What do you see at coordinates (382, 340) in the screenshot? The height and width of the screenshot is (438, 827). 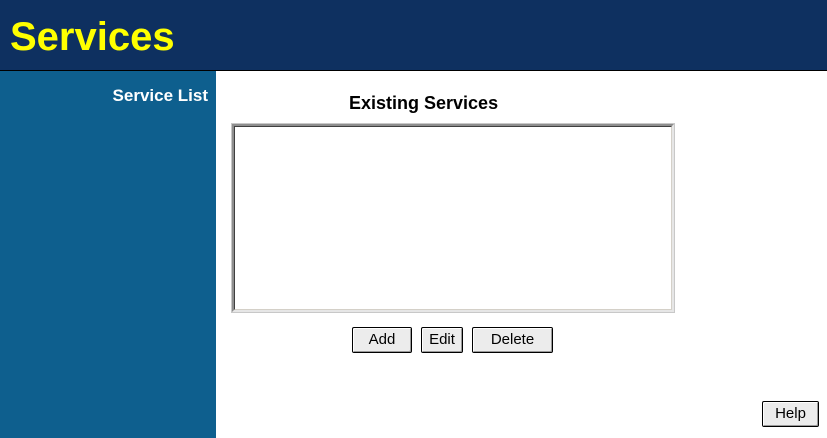 I see `add-button: Add` at bounding box center [382, 340].